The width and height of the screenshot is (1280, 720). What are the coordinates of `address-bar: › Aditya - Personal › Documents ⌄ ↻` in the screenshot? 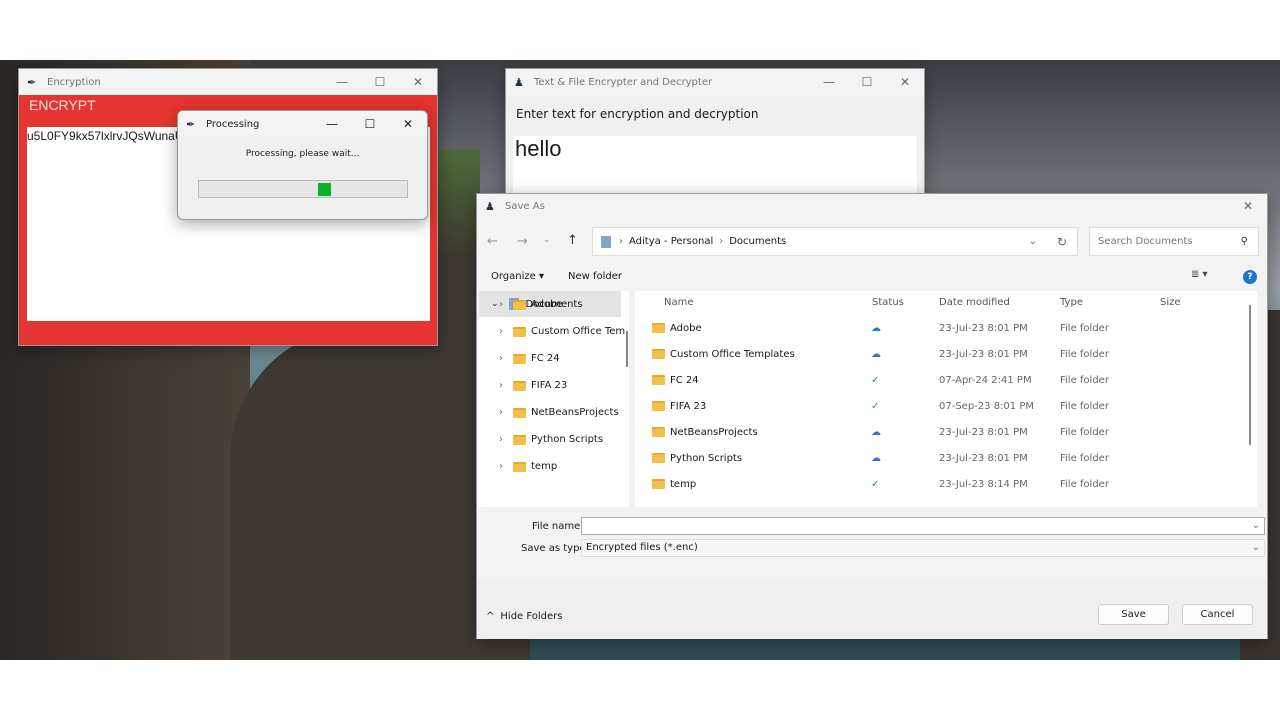 It's located at (835, 241).